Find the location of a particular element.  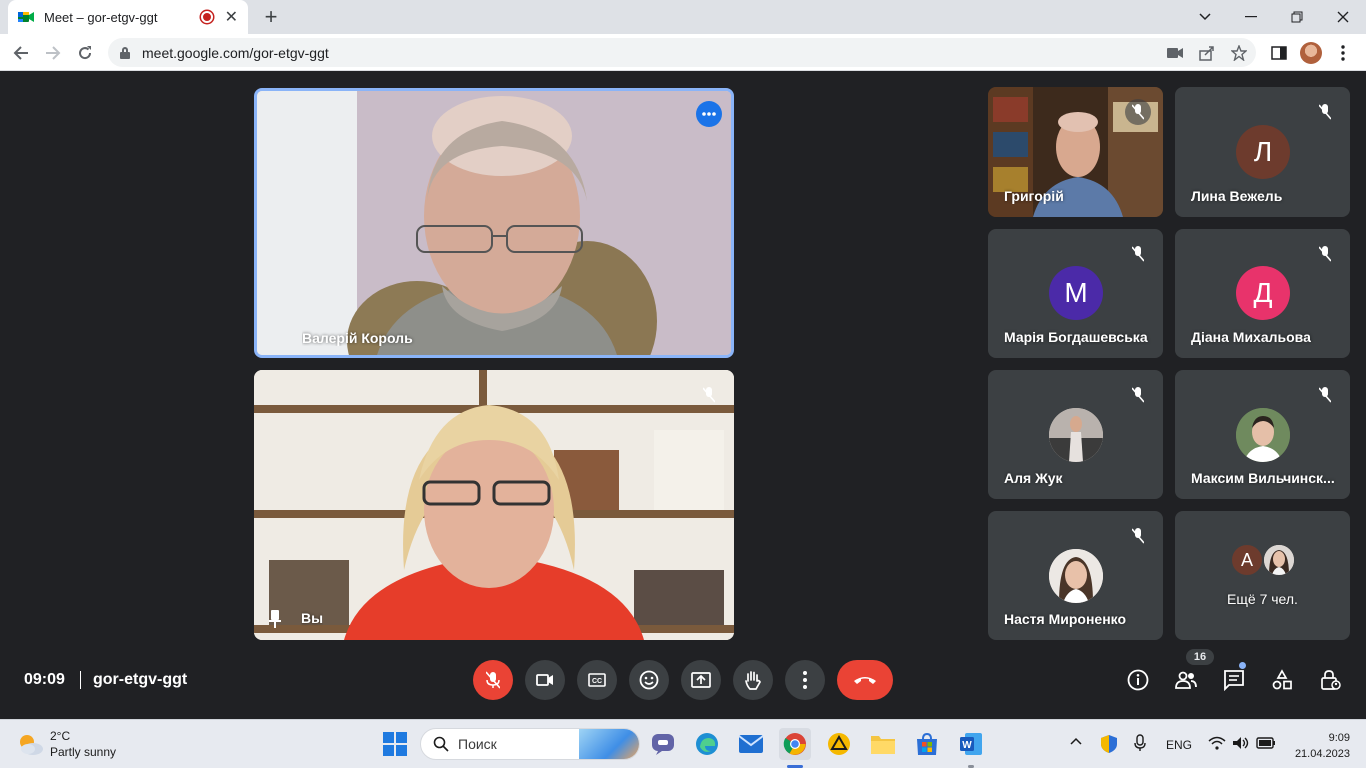

app-triangle-icon is located at coordinates (839, 744).